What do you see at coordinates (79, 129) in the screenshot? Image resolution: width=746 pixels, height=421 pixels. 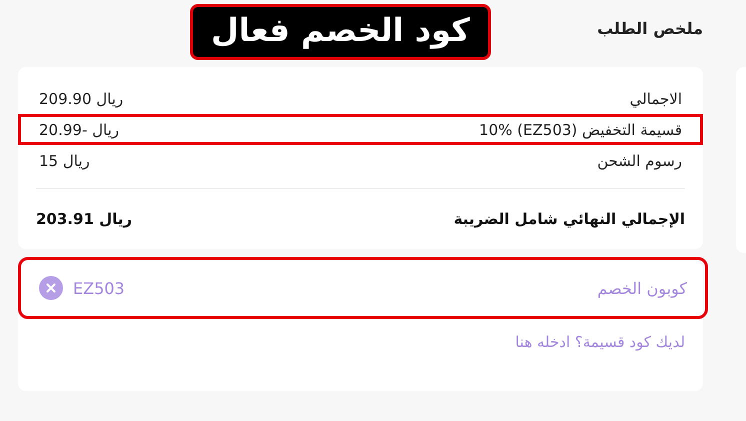 I see `row-amount: 20.99- ريال` at bounding box center [79, 129].